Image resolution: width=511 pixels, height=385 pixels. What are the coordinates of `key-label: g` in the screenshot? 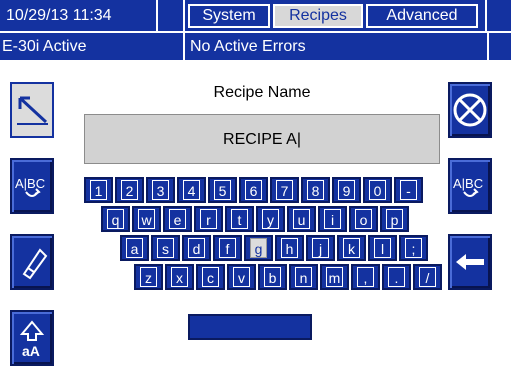 It's located at (258, 248).